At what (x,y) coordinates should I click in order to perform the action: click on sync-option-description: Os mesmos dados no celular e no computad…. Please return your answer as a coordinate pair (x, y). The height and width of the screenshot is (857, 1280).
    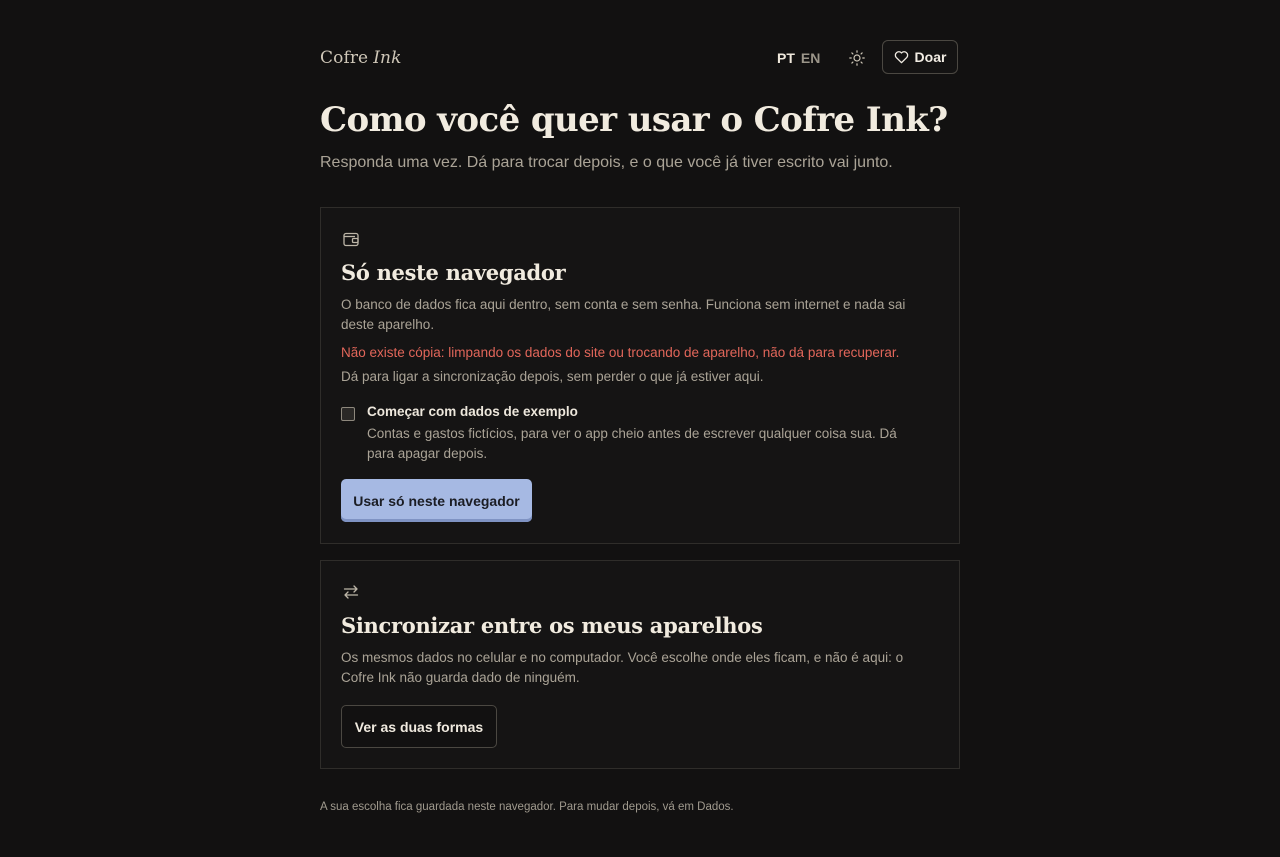
    Looking at the image, I should click on (622, 667).